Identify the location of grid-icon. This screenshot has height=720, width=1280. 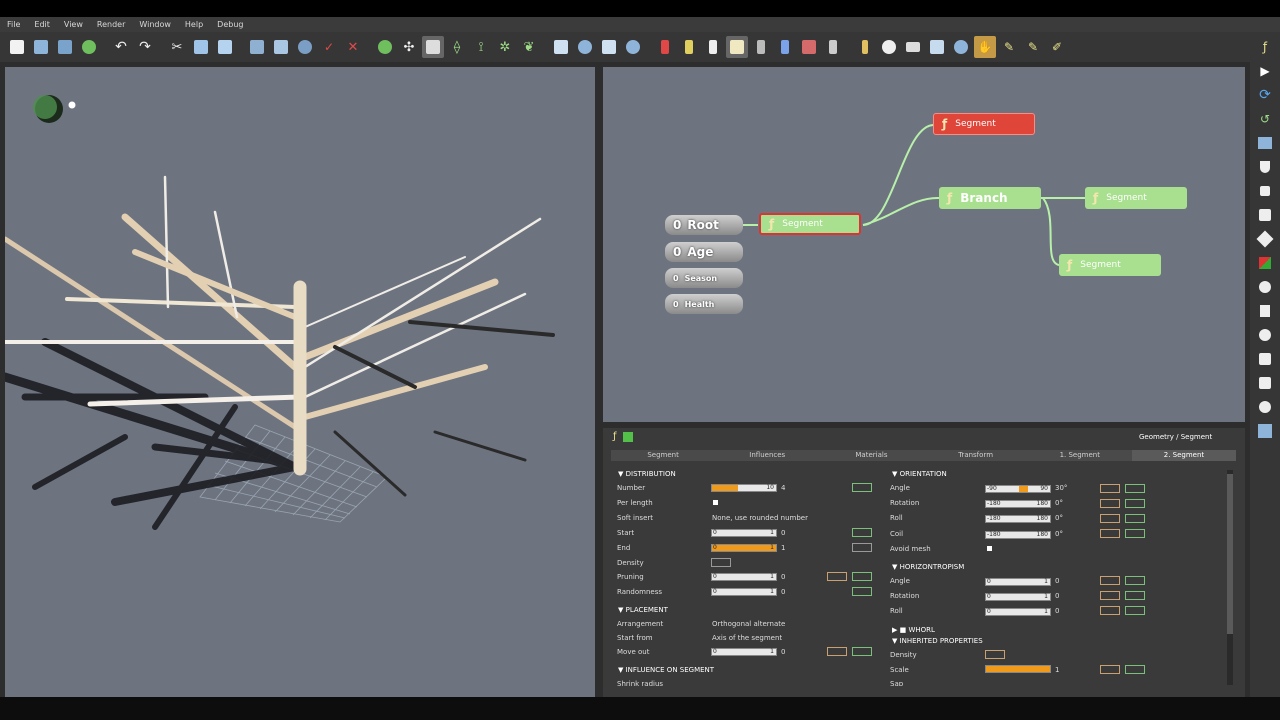
(433, 47).